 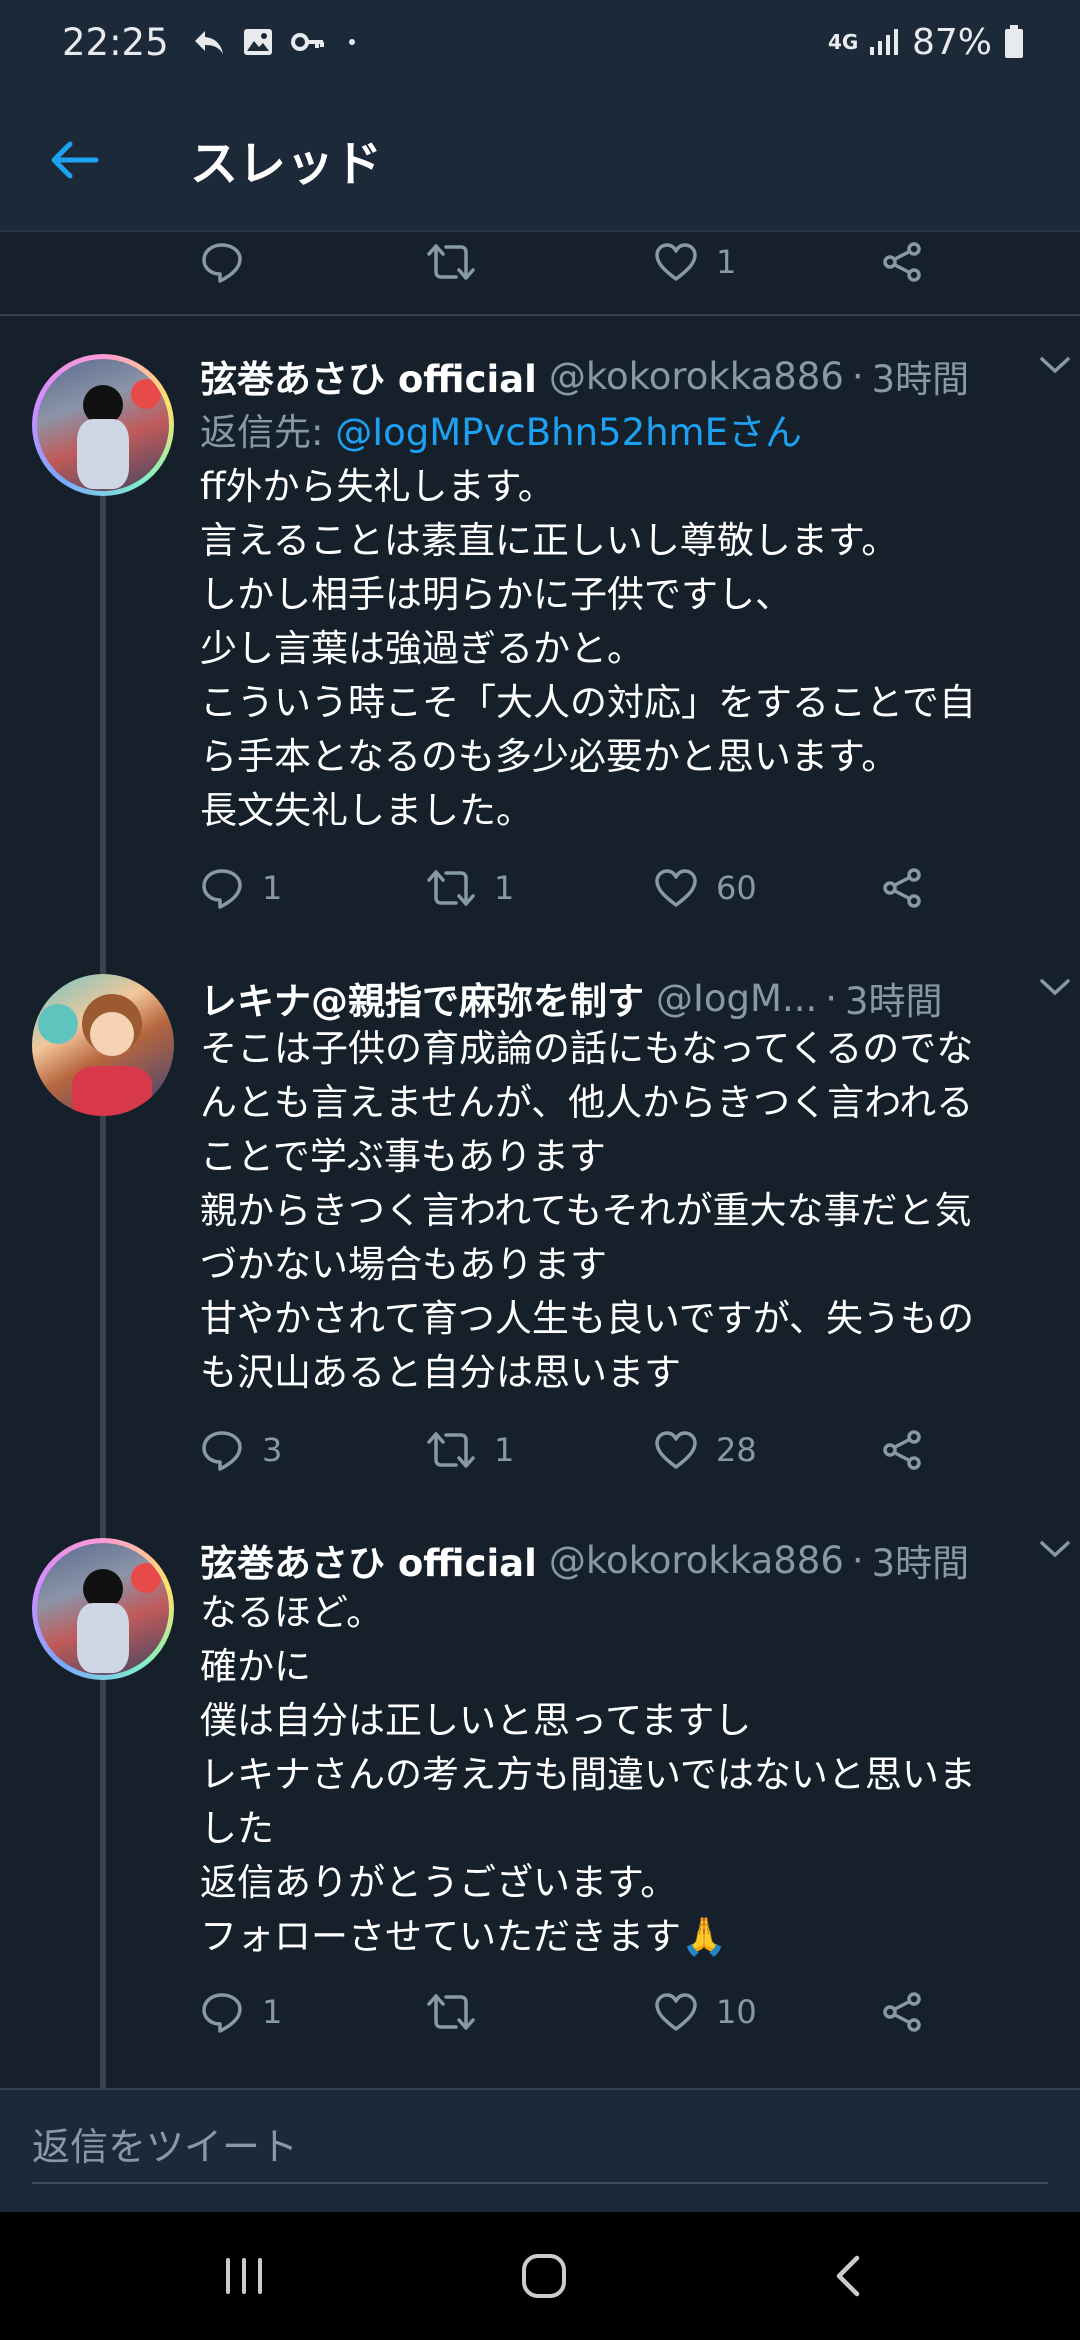 I want to click on recent-apps-button, so click(x=244, y=2276).